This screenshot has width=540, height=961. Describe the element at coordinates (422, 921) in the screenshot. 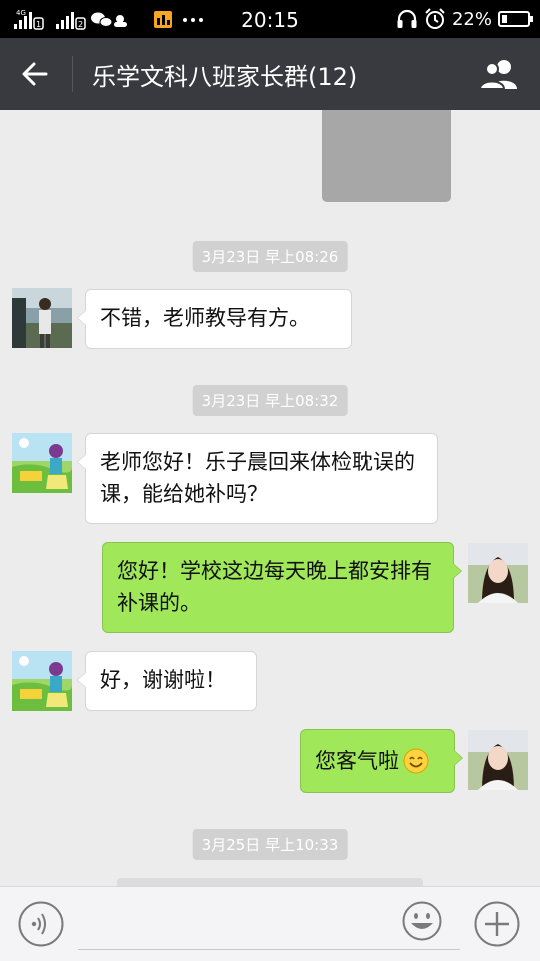

I see `emoji-icon` at that location.